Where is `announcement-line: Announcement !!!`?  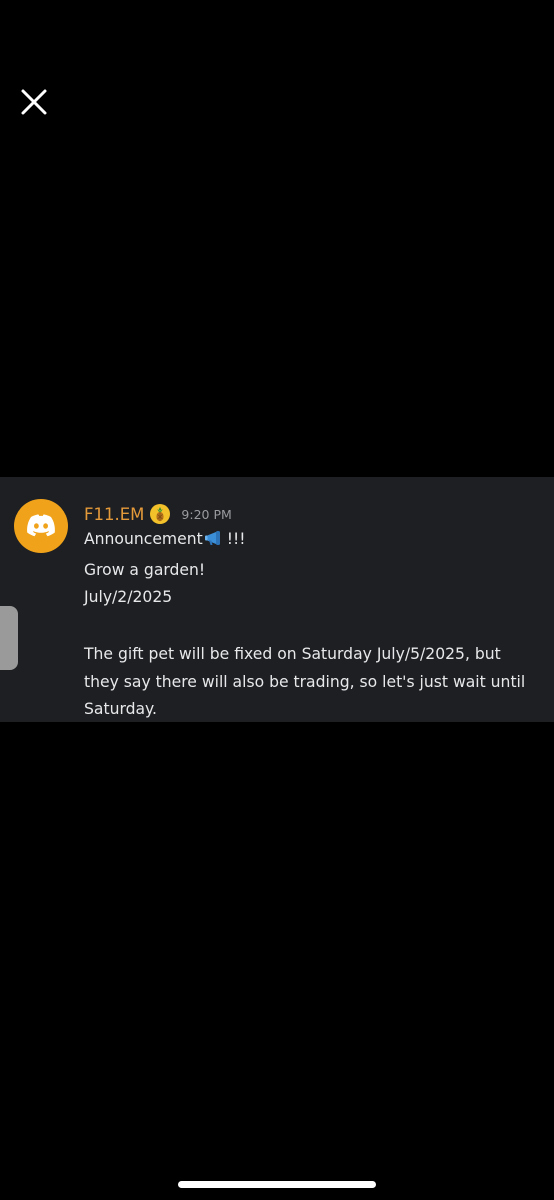 announcement-line: Announcement !!! is located at coordinates (310, 541).